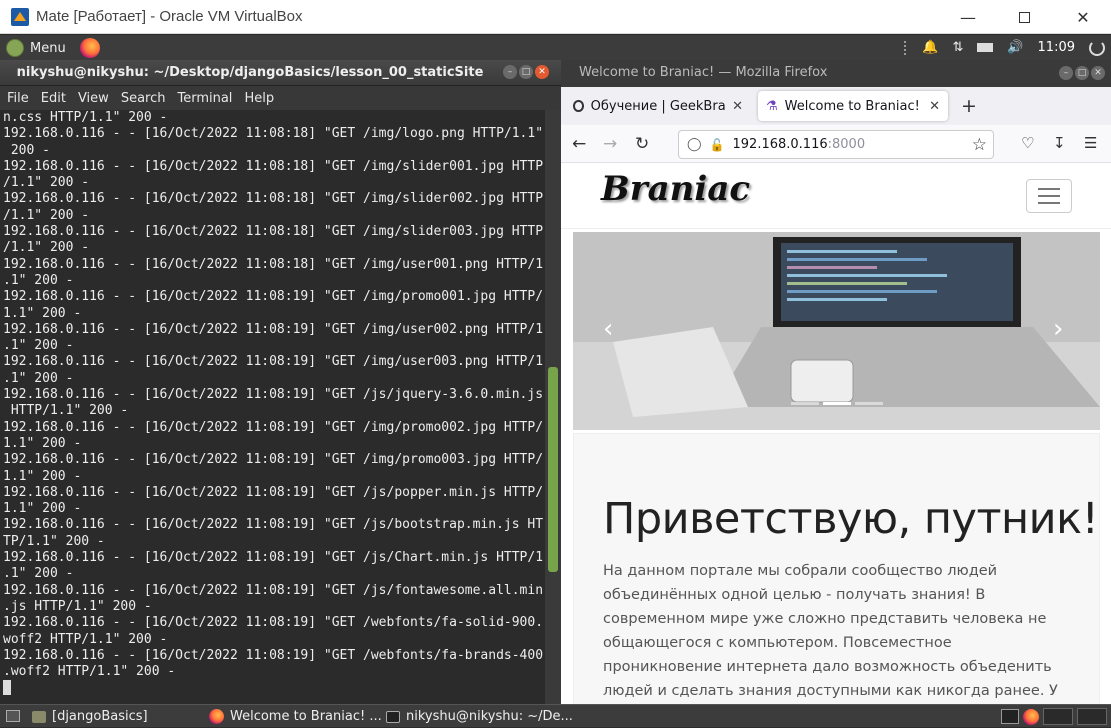 This screenshot has height=728, width=1111. I want to click on terminal-scroll-thumb, so click(553, 469).